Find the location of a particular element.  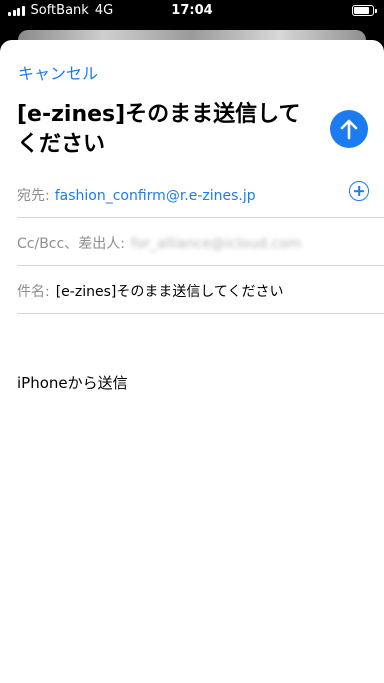

message-body: iPhoneから送信 is located at coordinates (72, 382).